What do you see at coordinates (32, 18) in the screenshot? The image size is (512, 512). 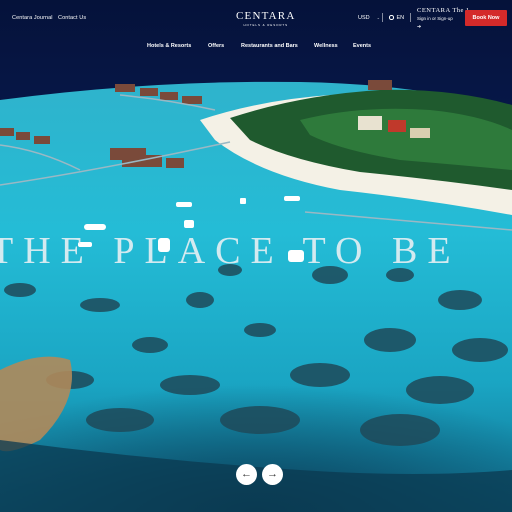 I see `centara-journal-link: Centara Journal` at bounding box center [32, 18].